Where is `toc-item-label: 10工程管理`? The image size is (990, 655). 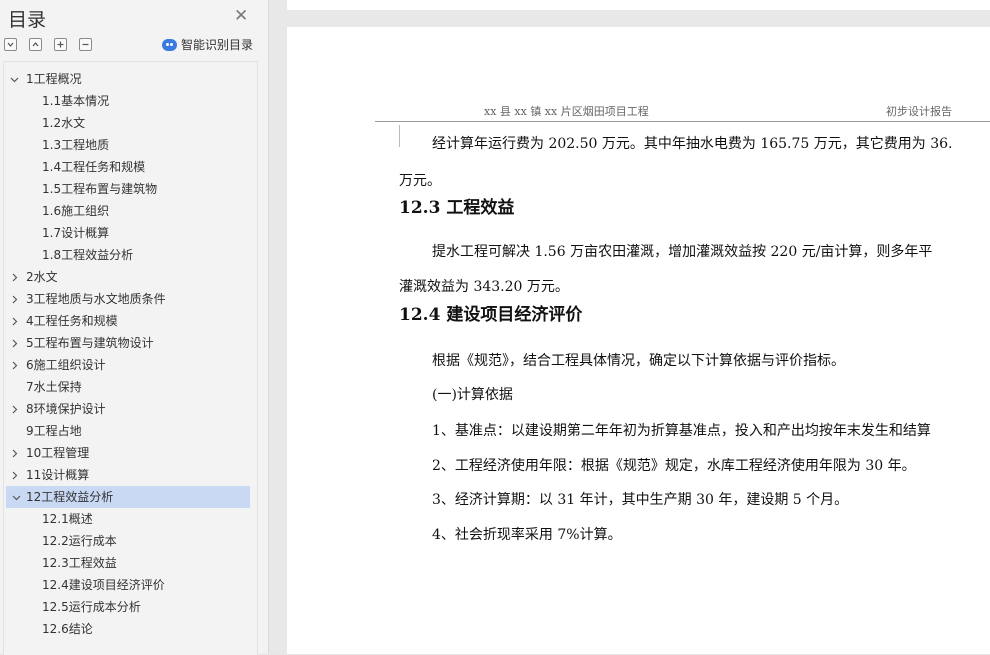 toc-item-label: 10工程管理 is located at coordinates (58, 453).